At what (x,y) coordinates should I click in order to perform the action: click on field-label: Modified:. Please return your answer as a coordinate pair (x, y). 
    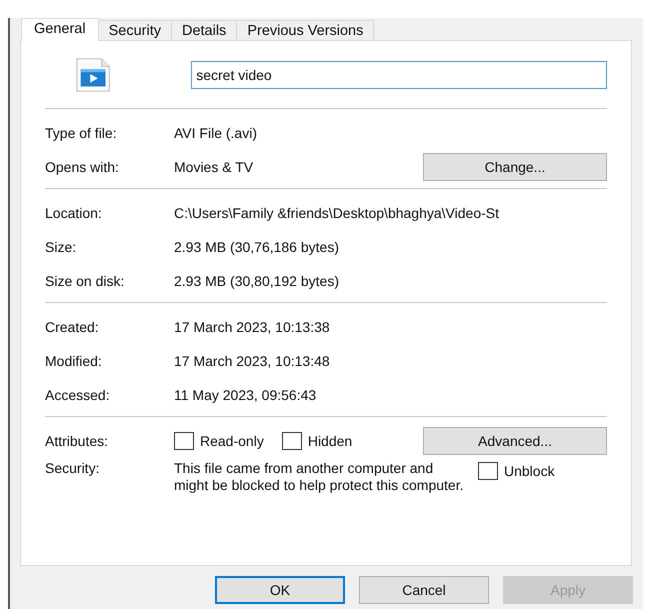
    Looking at the image, I should click on (74, 361).